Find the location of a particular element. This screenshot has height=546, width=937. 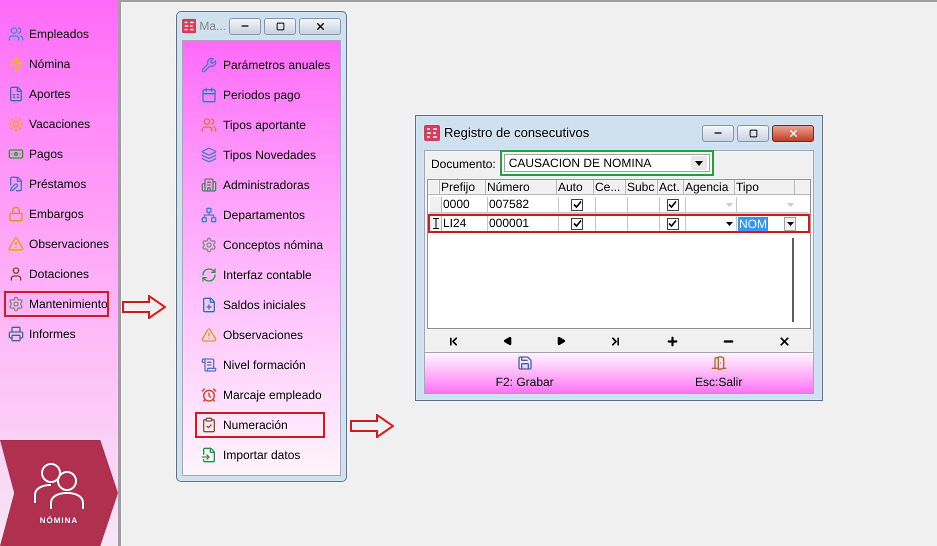

text-cursor-icon is located at coordinates (435, 223).